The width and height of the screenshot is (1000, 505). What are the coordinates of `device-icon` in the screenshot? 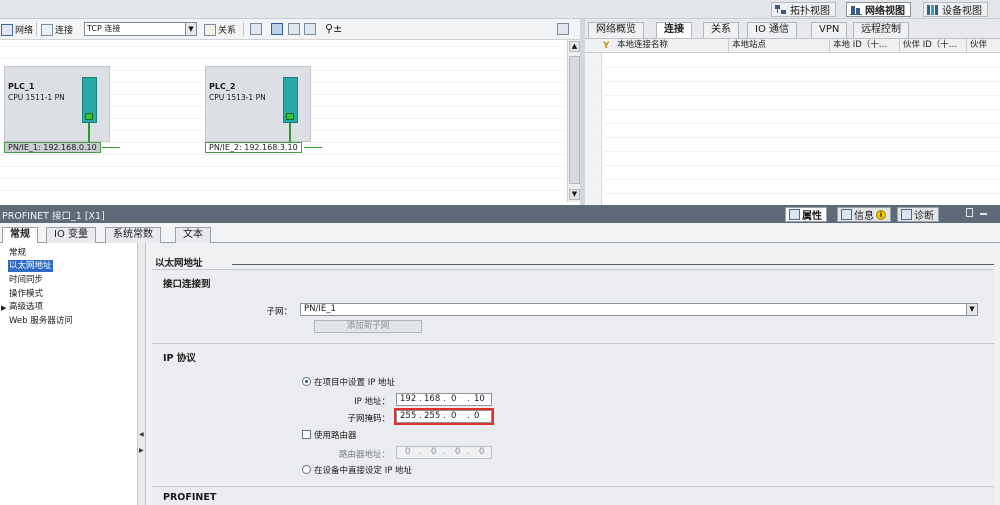 It's located at (933, 9).